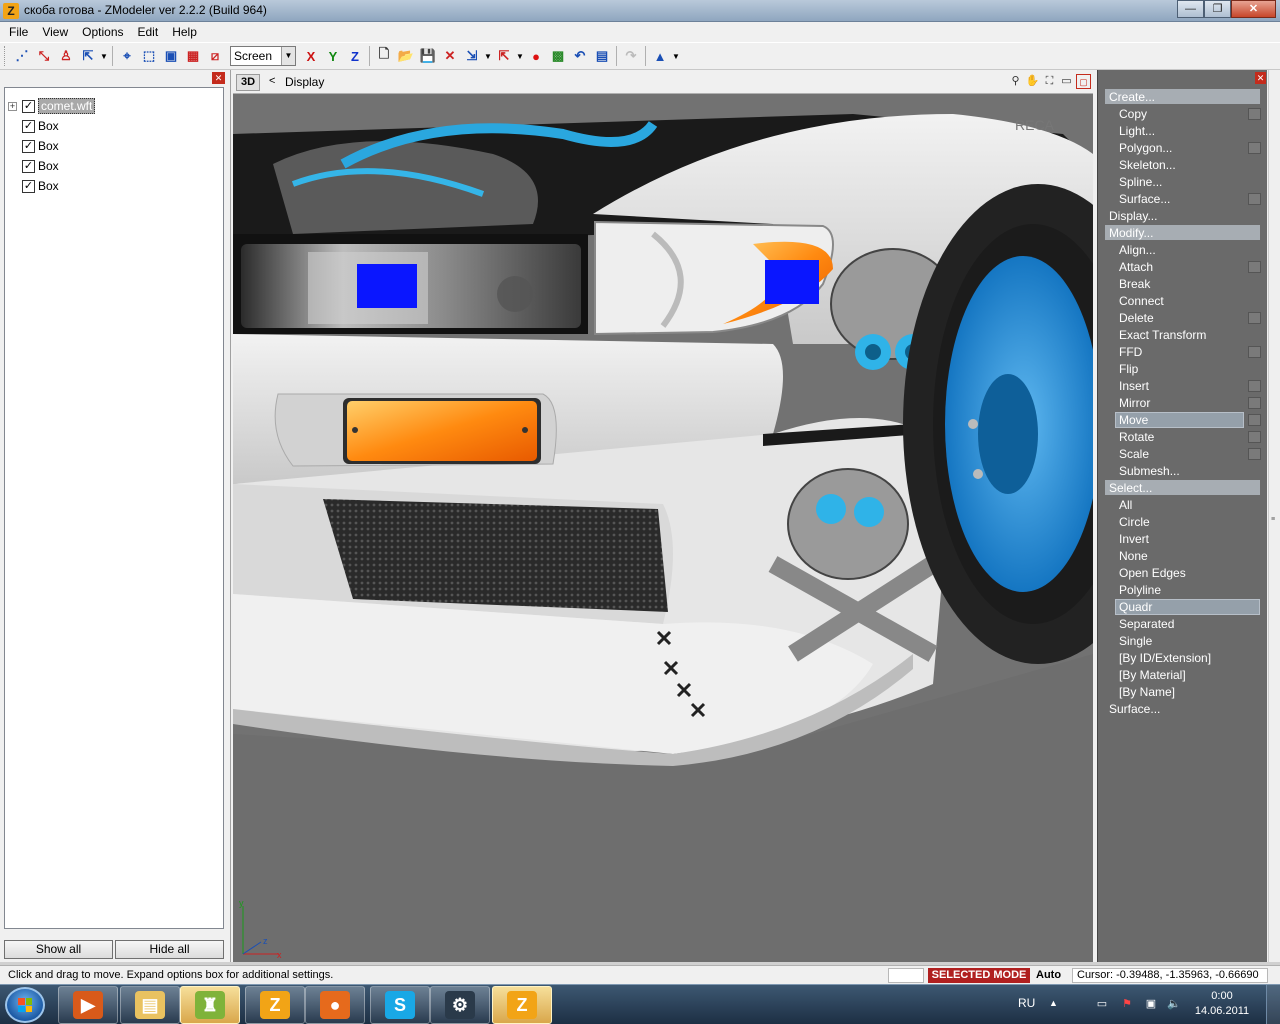 The height and width of the screenshot is (1024, 1280). Describe the element at coordinates (25, 1005) in the screenshot. I see `start-button` at that location.